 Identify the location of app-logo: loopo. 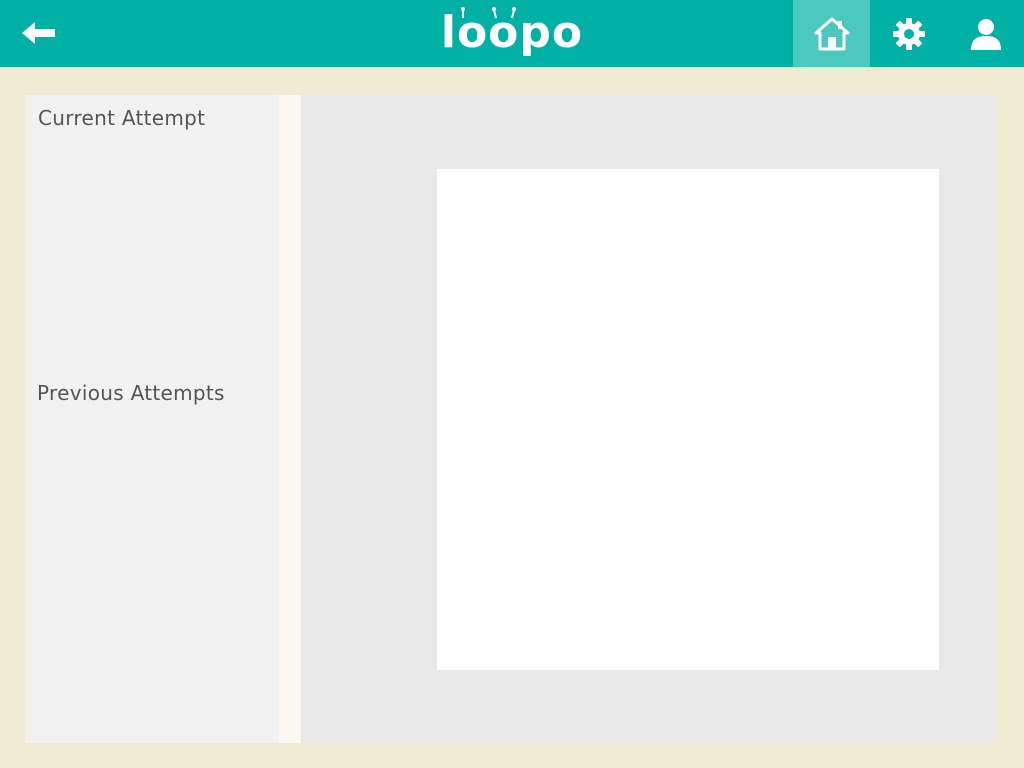
(512, 33).